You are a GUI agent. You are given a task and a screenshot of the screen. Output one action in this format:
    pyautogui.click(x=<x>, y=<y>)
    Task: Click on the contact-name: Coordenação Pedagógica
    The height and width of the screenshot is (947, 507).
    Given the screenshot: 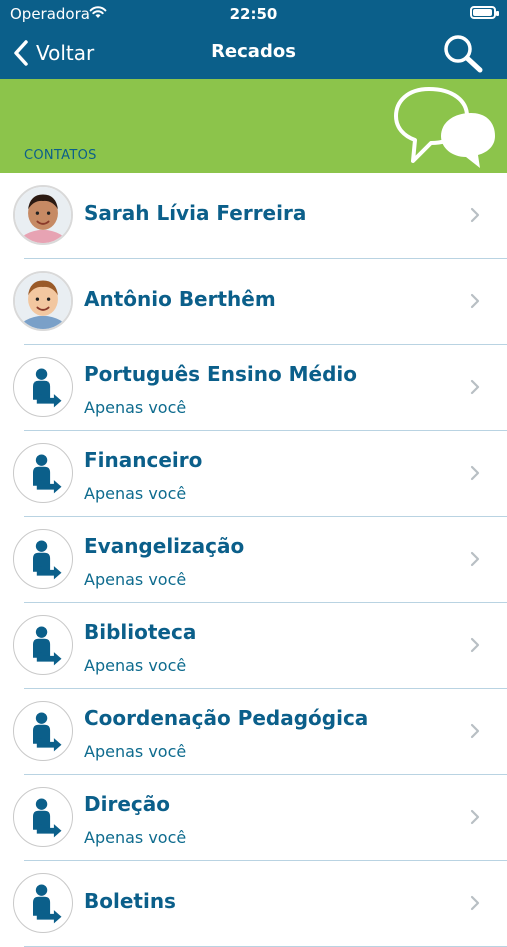 What is the action you would take?
    pyautogui.click(x=226, y=718)
    